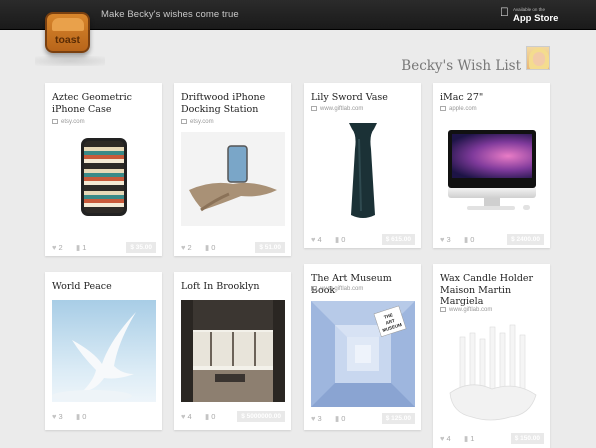 The height and width of the screenshot is (448, 596). What do you see at coordinates (104, 417) in the screenshot?
I see `item-meta: ♥ 3 ▮ 0` at bounding box center [104, 417].